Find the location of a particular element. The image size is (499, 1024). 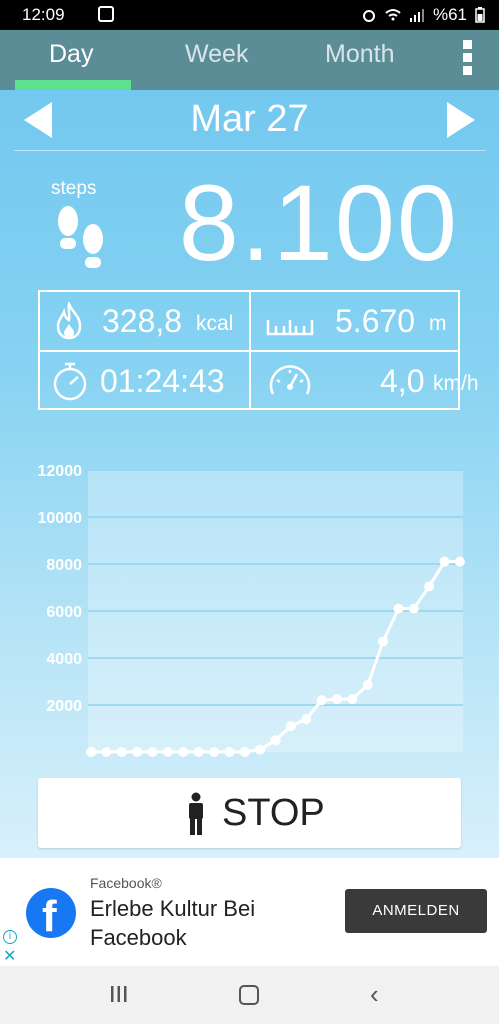

home-icon is located at coordinates (249, 995).